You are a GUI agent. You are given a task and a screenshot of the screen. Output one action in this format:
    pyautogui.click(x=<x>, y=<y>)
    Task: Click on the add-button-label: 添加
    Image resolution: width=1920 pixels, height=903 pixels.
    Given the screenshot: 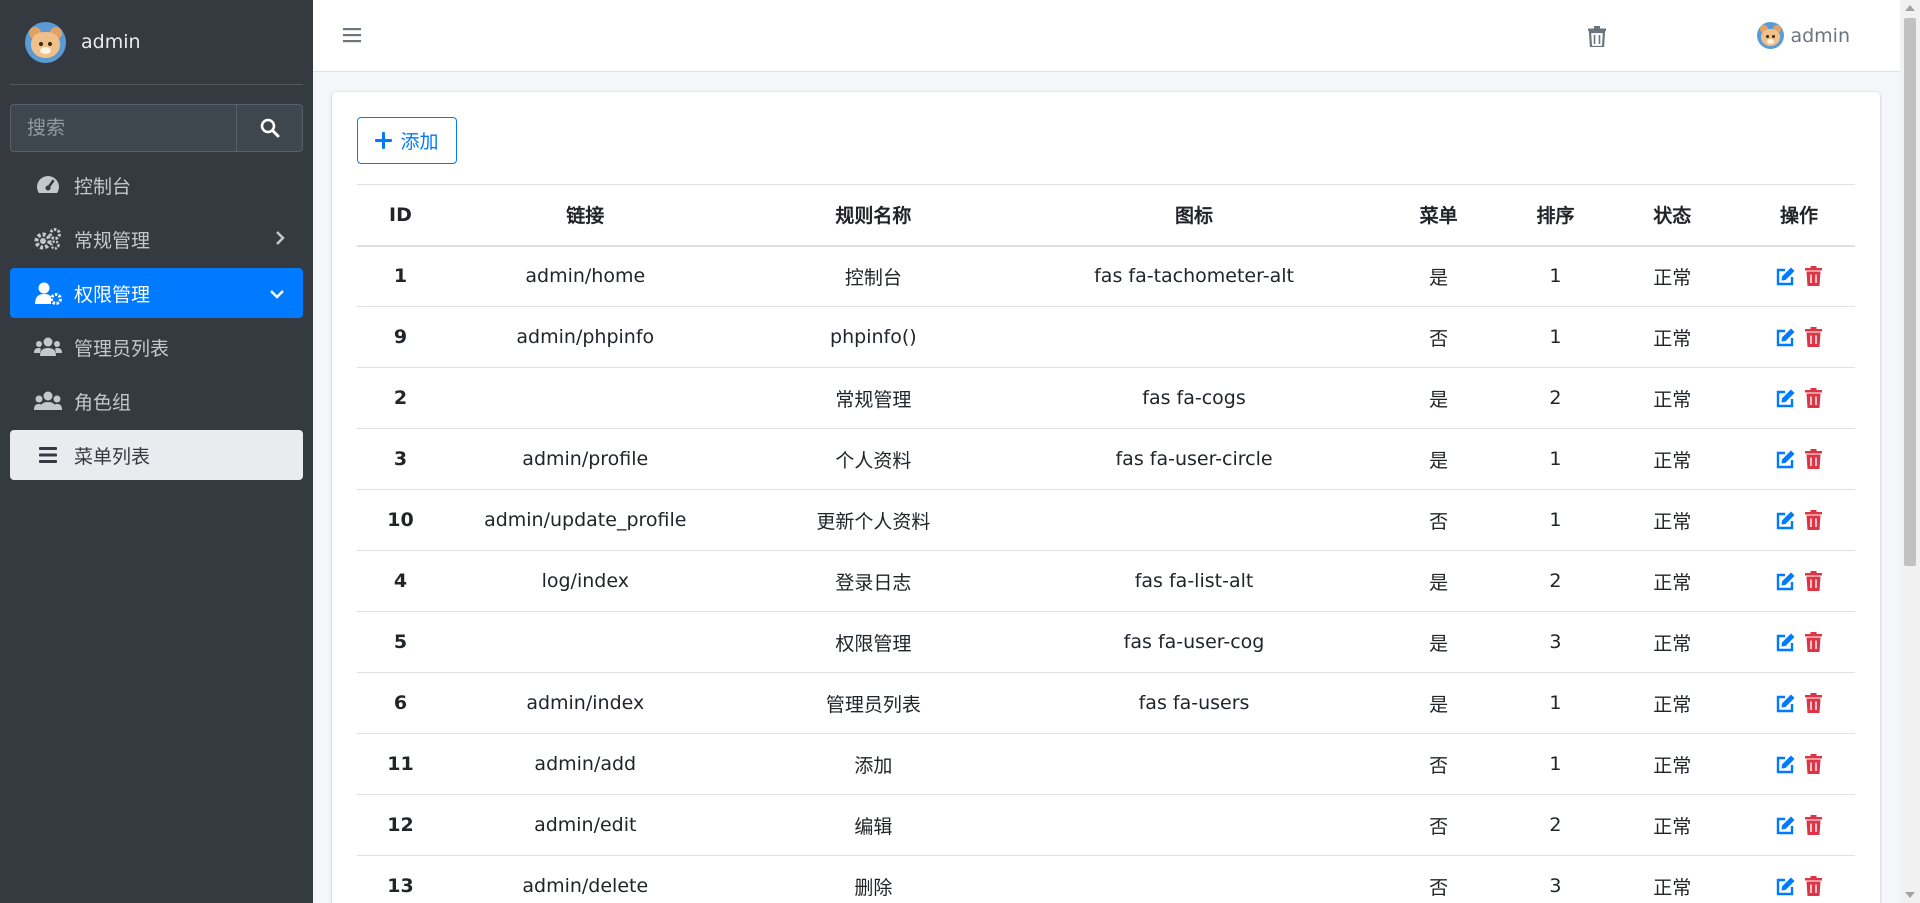 What is the action you would take?
    pyautogui.click(x=419, y=142)
    